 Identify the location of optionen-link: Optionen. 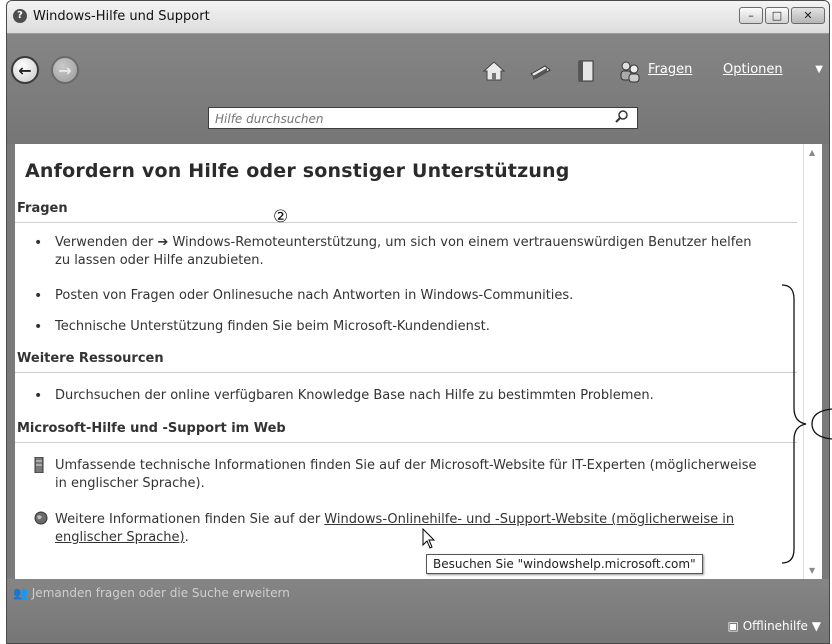
(753, 69).